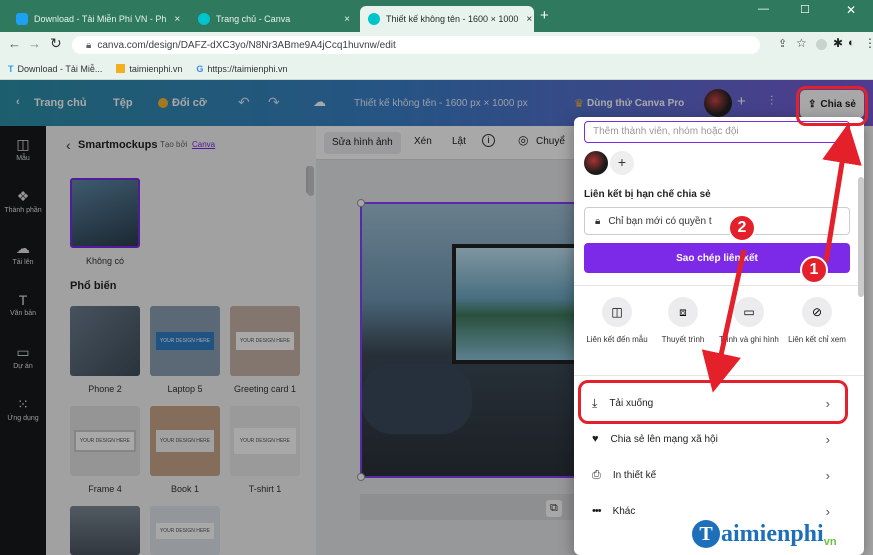  I want to click on step-badge-1: 1, so click(814, 270).